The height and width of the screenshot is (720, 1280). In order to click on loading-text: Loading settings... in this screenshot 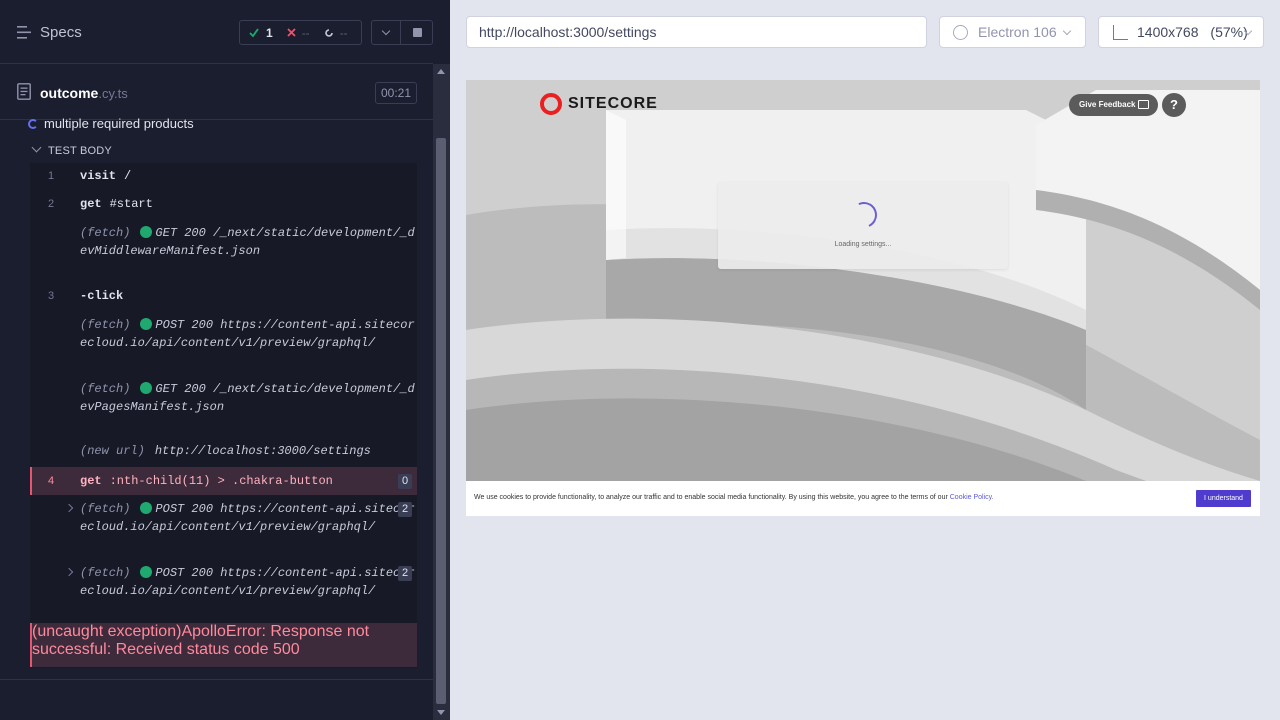, I will do `click(863, 244)`.